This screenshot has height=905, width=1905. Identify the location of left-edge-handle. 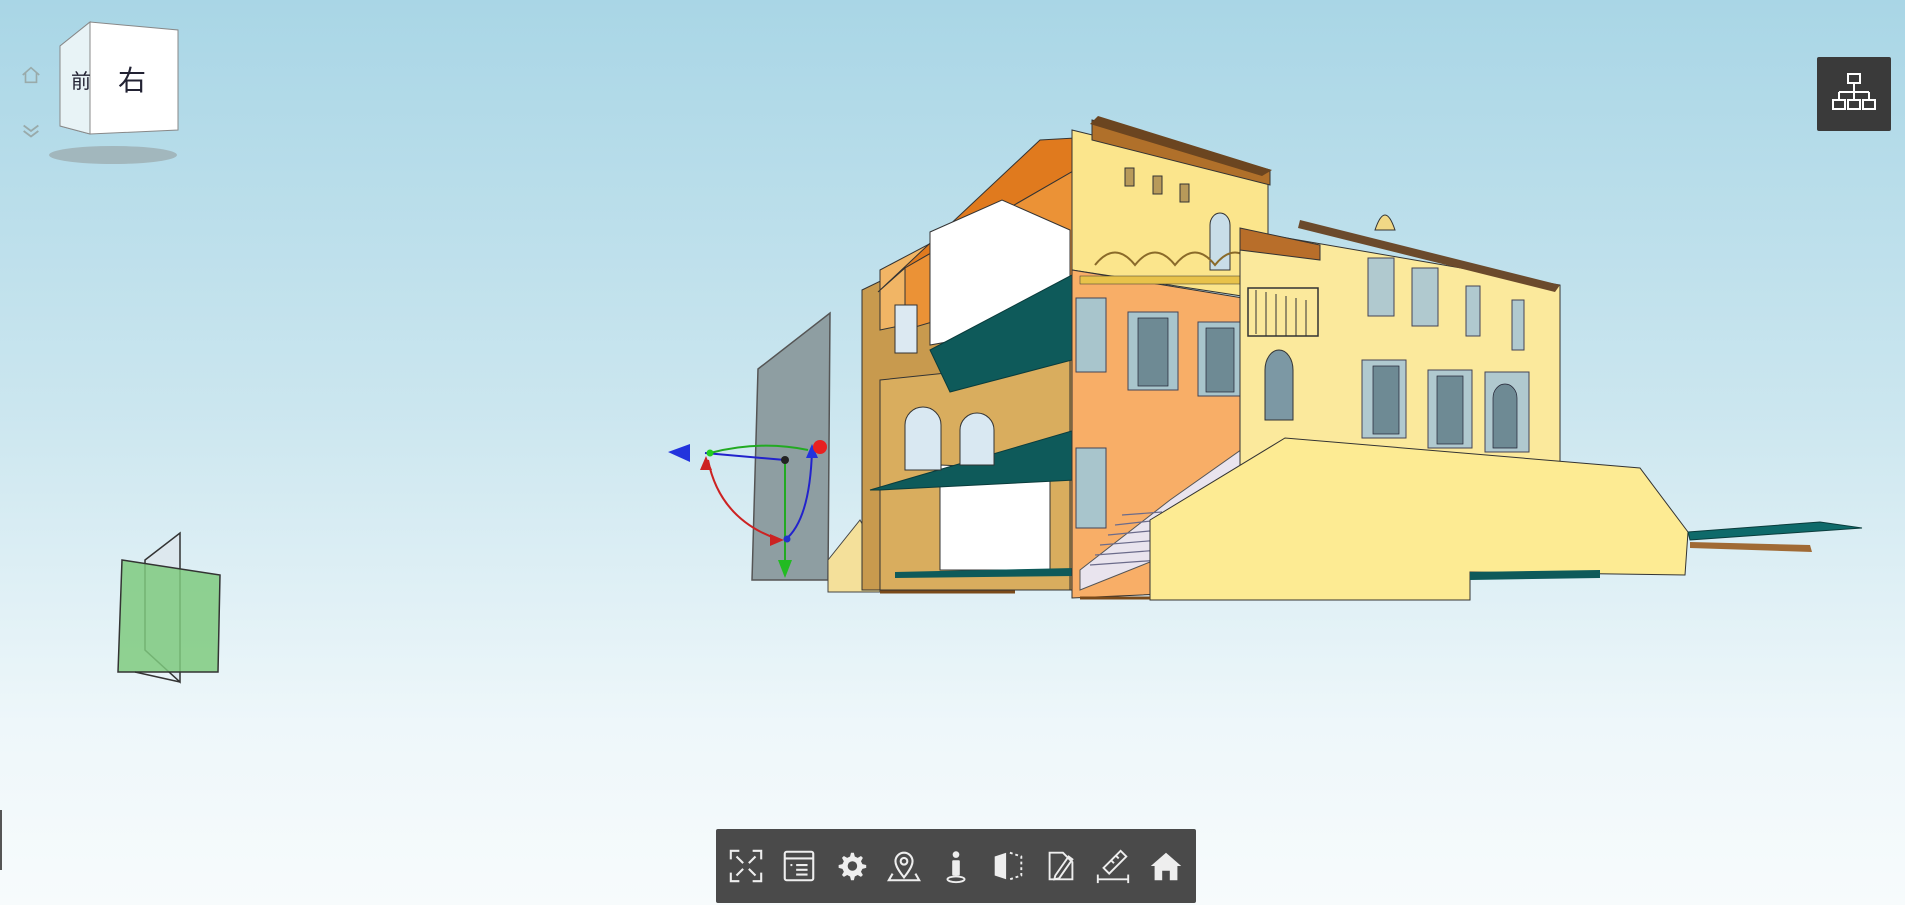
(1, 840).